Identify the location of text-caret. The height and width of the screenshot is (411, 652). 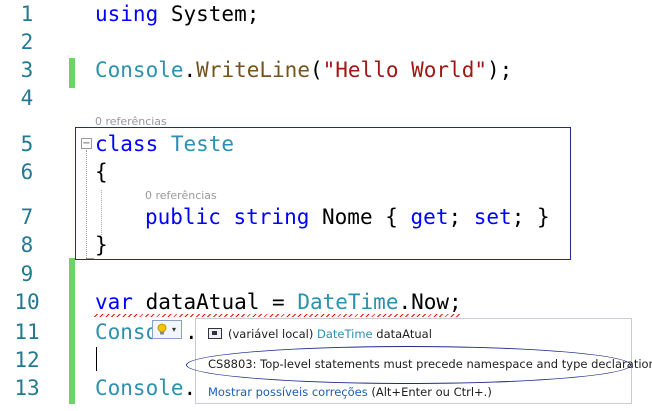
(96, 359).